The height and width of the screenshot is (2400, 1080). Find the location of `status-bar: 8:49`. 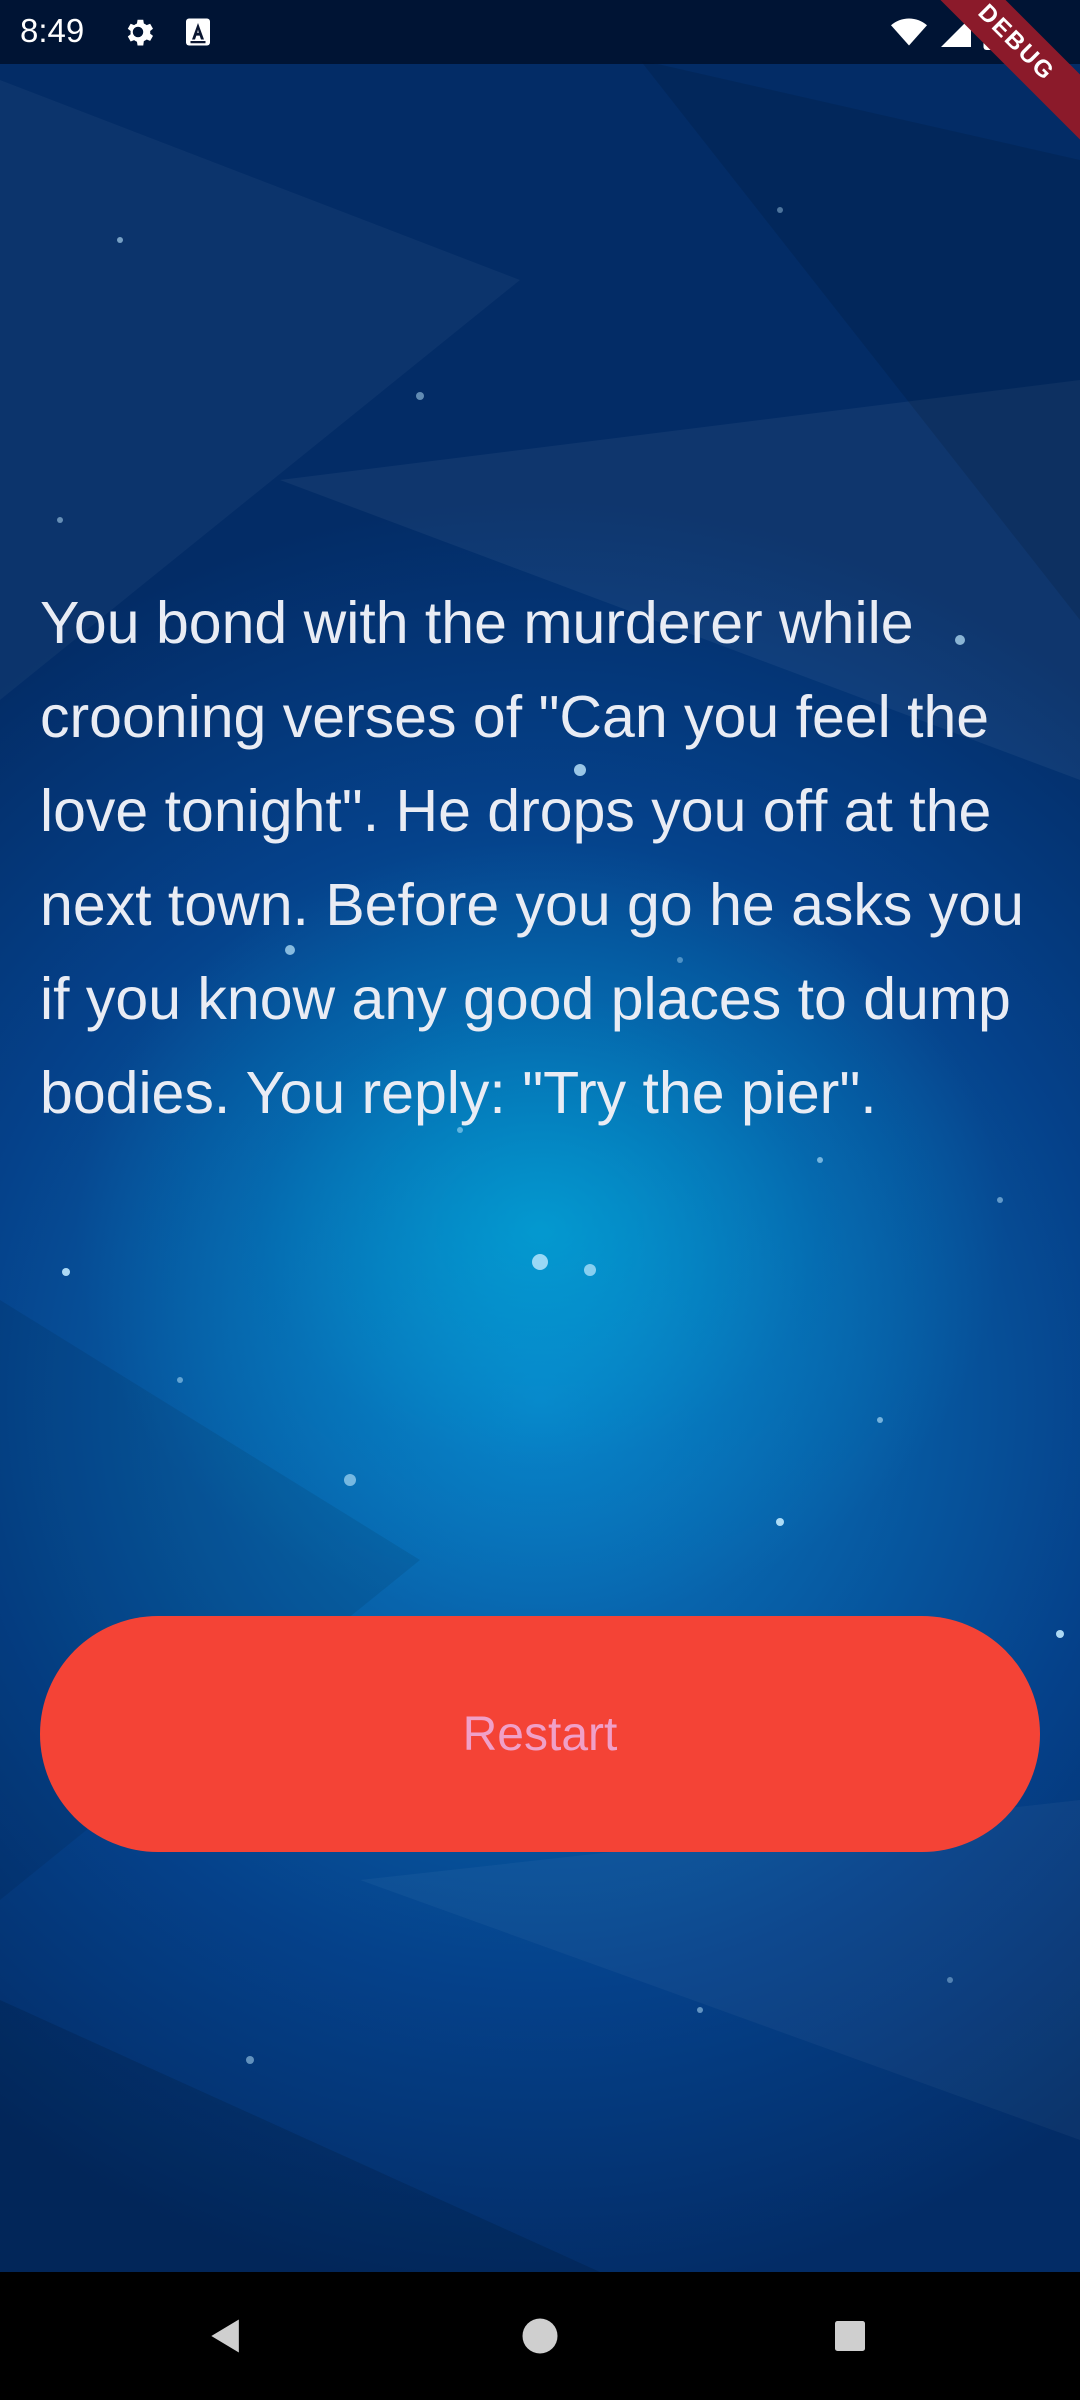

status-bar: 8:49 is located at coordinates (540, 32).